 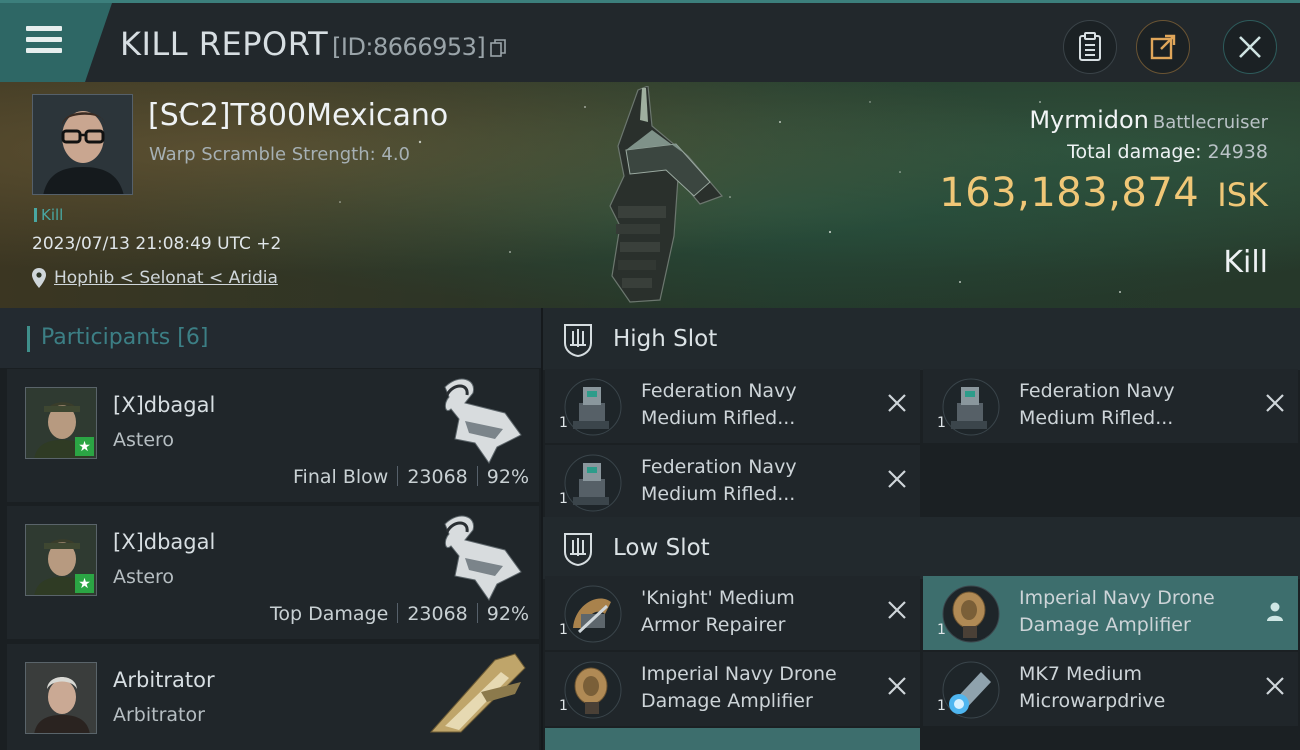 I want to click on total-damage-label: Total damage:, so click(x=1134, y=152).